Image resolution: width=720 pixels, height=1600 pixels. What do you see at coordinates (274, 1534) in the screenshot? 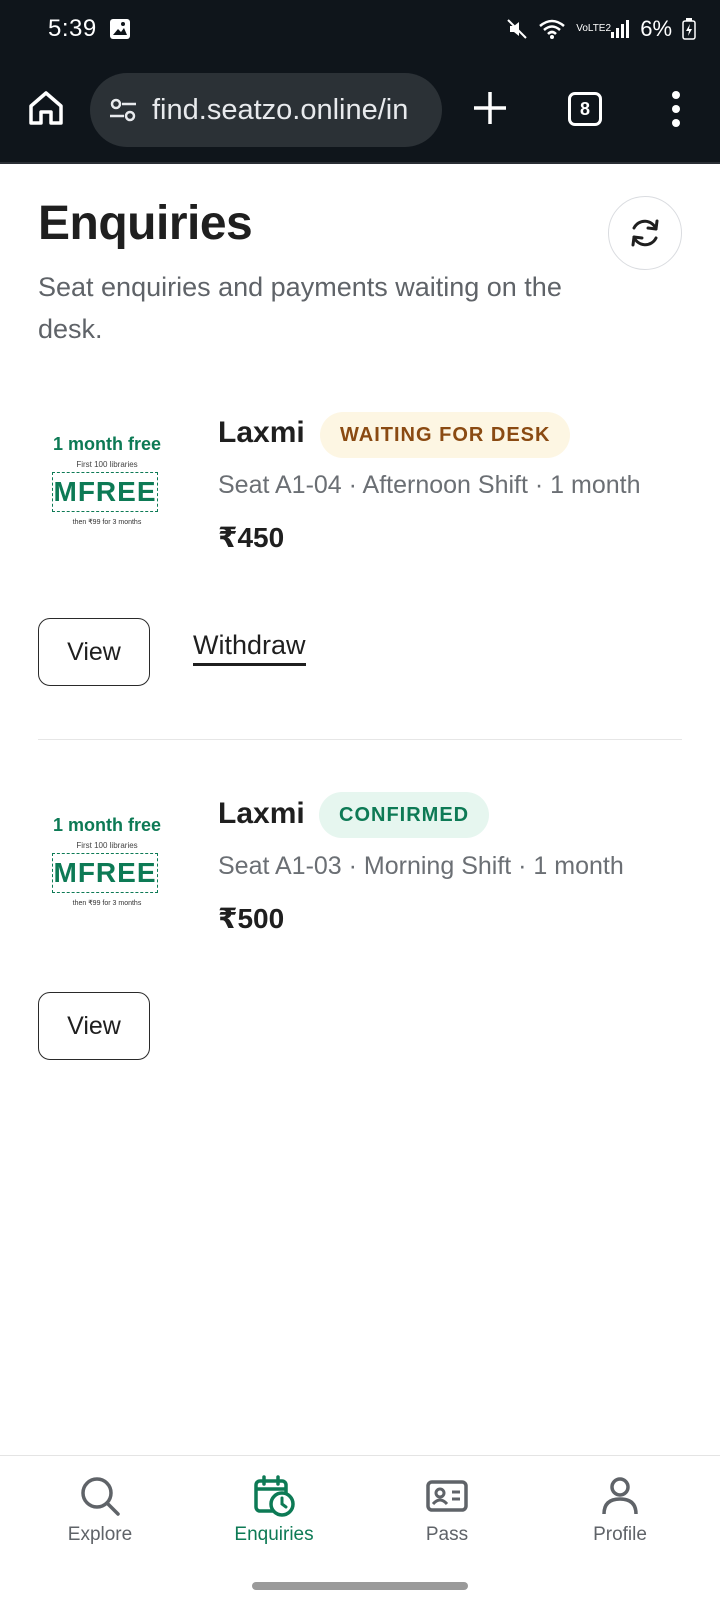
I see `nav-enquiries-label: Enquiries` at bounding box center [274, 1534].